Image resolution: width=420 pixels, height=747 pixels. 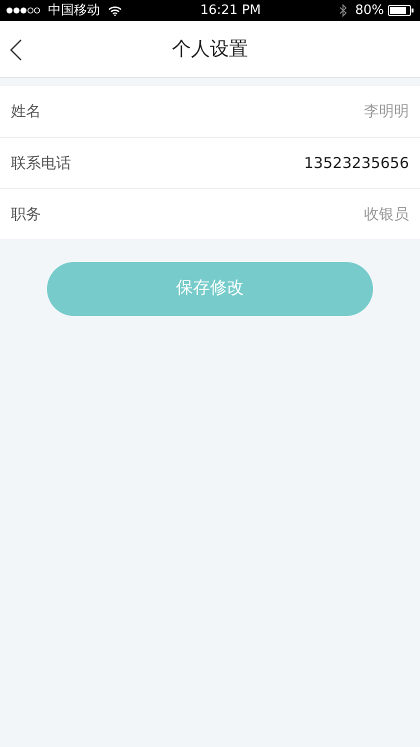 What do you see at coordinates (26, 214) in the screenshot?
I see `field-label: 职务` at bounding box center [26, 214].